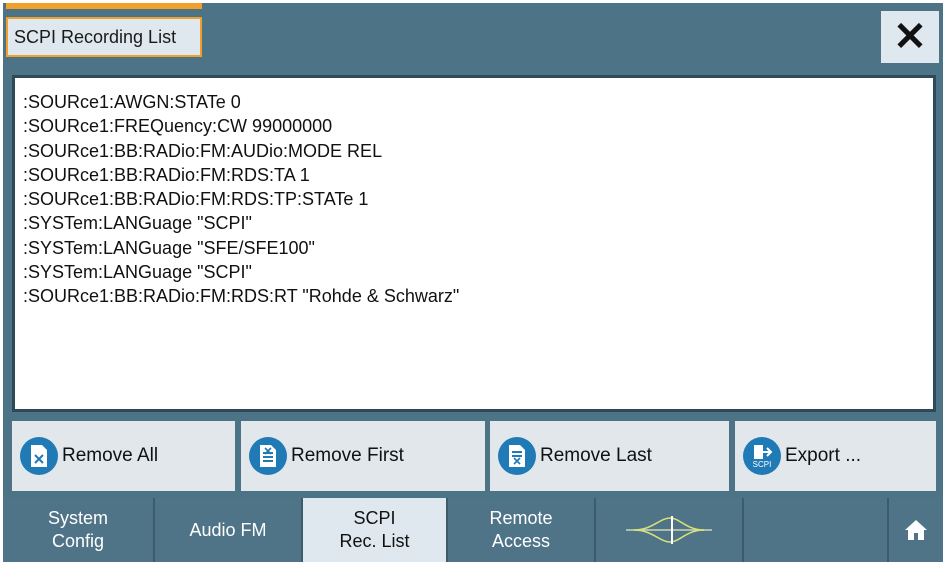 The image size is (943, 562). I want to click on tab-audio-fm-label: Audio FM, so click(228, 529).